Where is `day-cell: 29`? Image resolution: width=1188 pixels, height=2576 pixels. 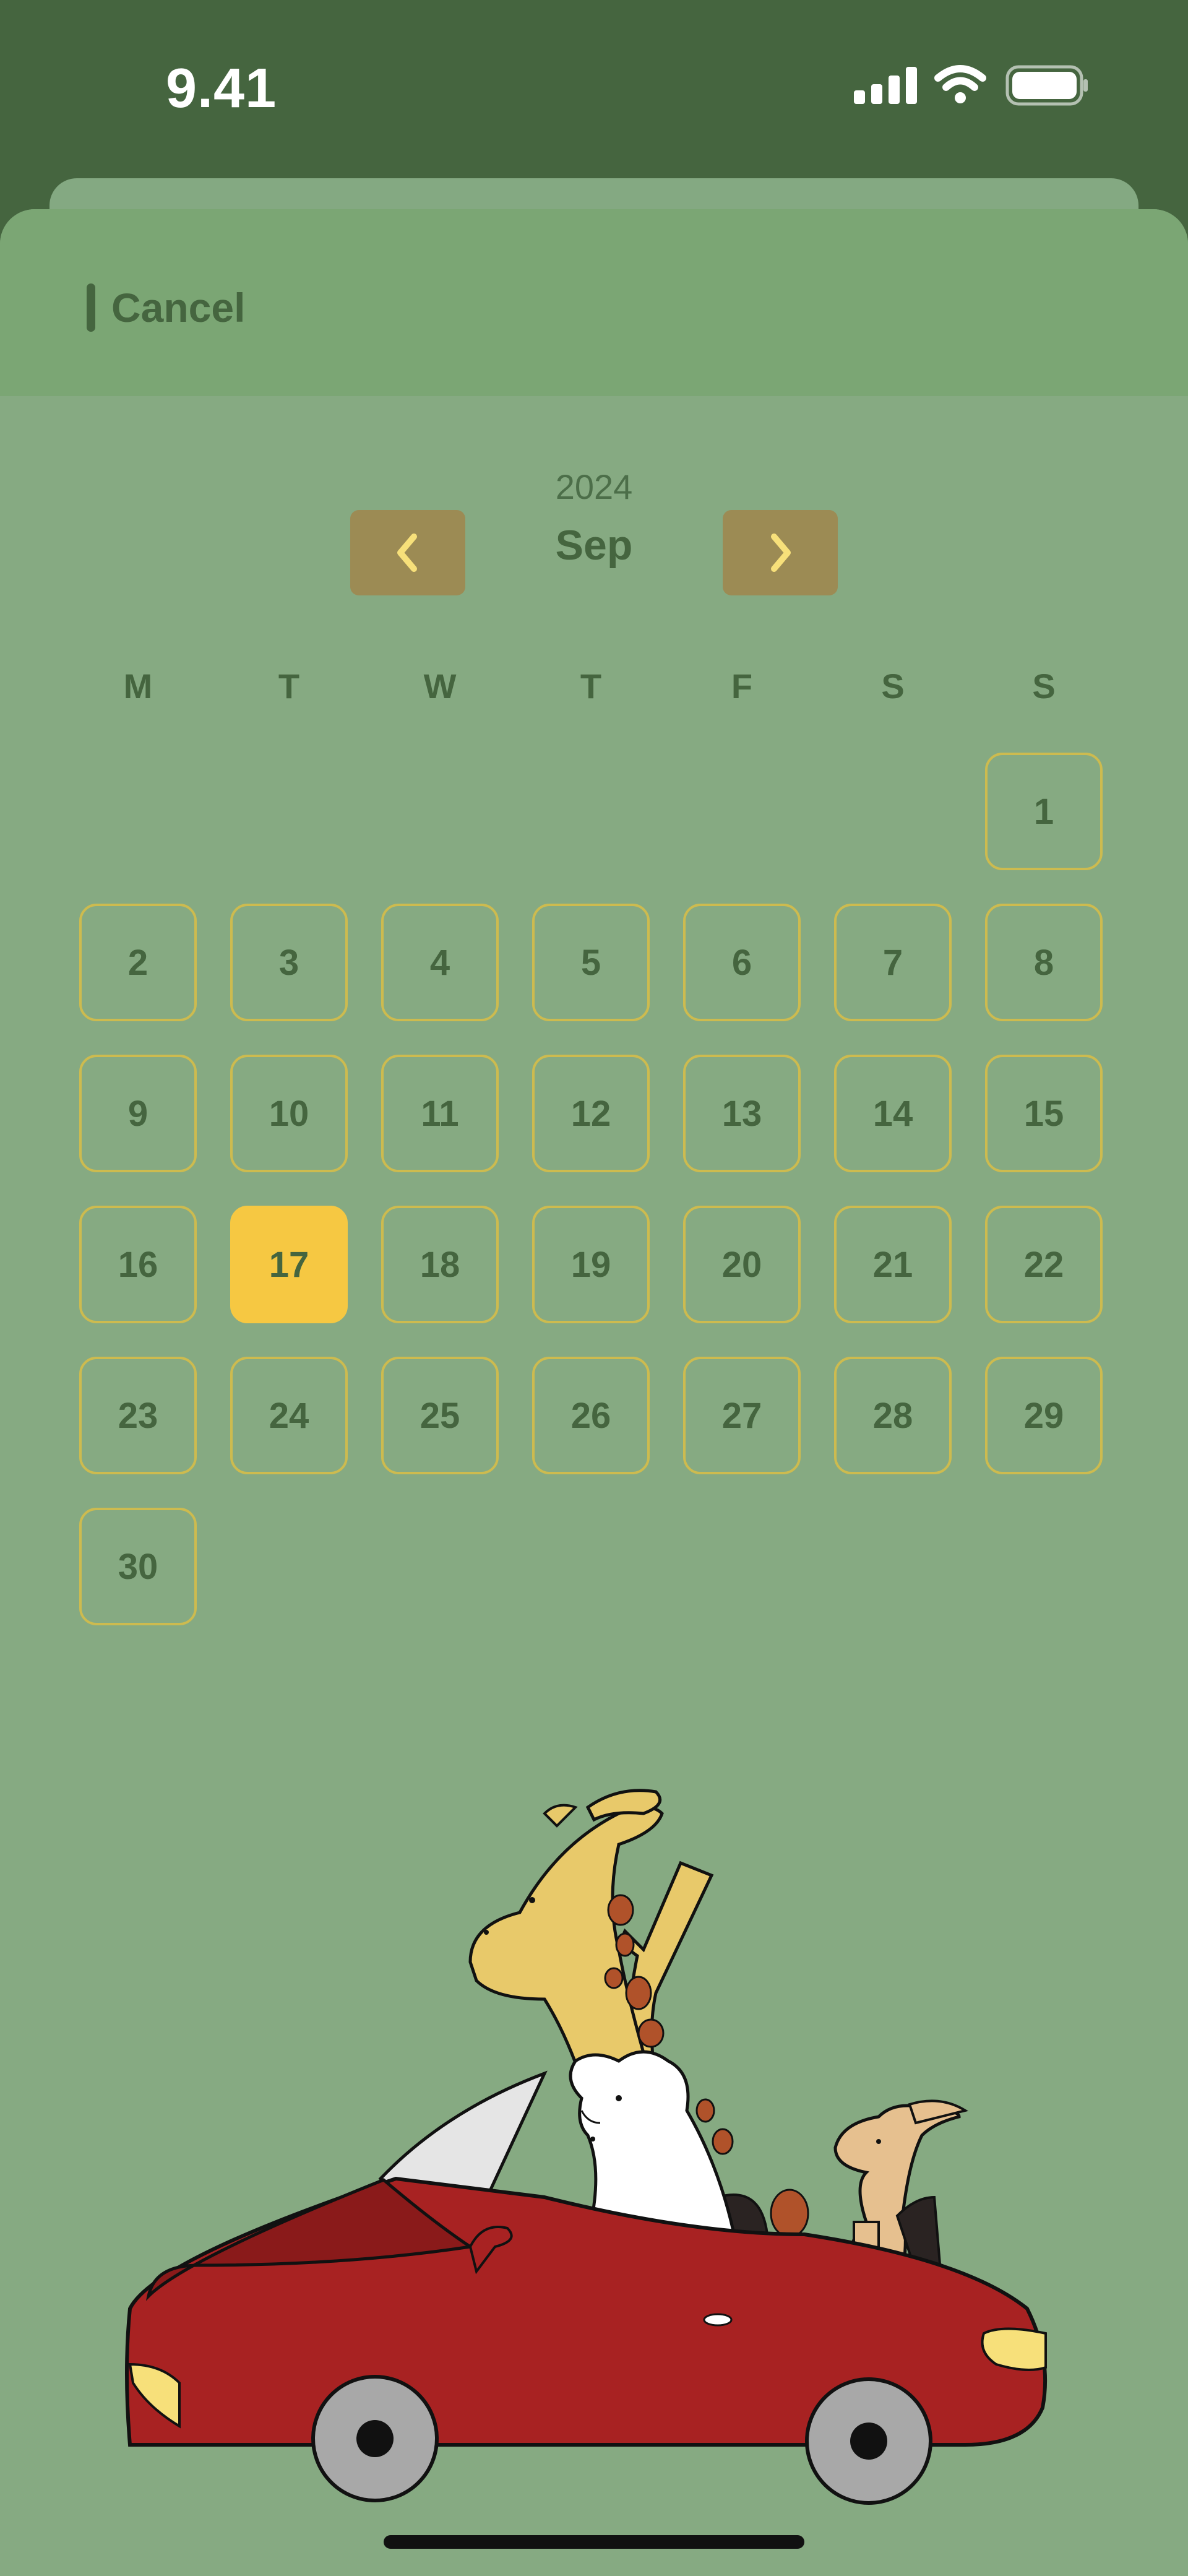 day-cell: 29 is located at coordinates (1044, 1415).